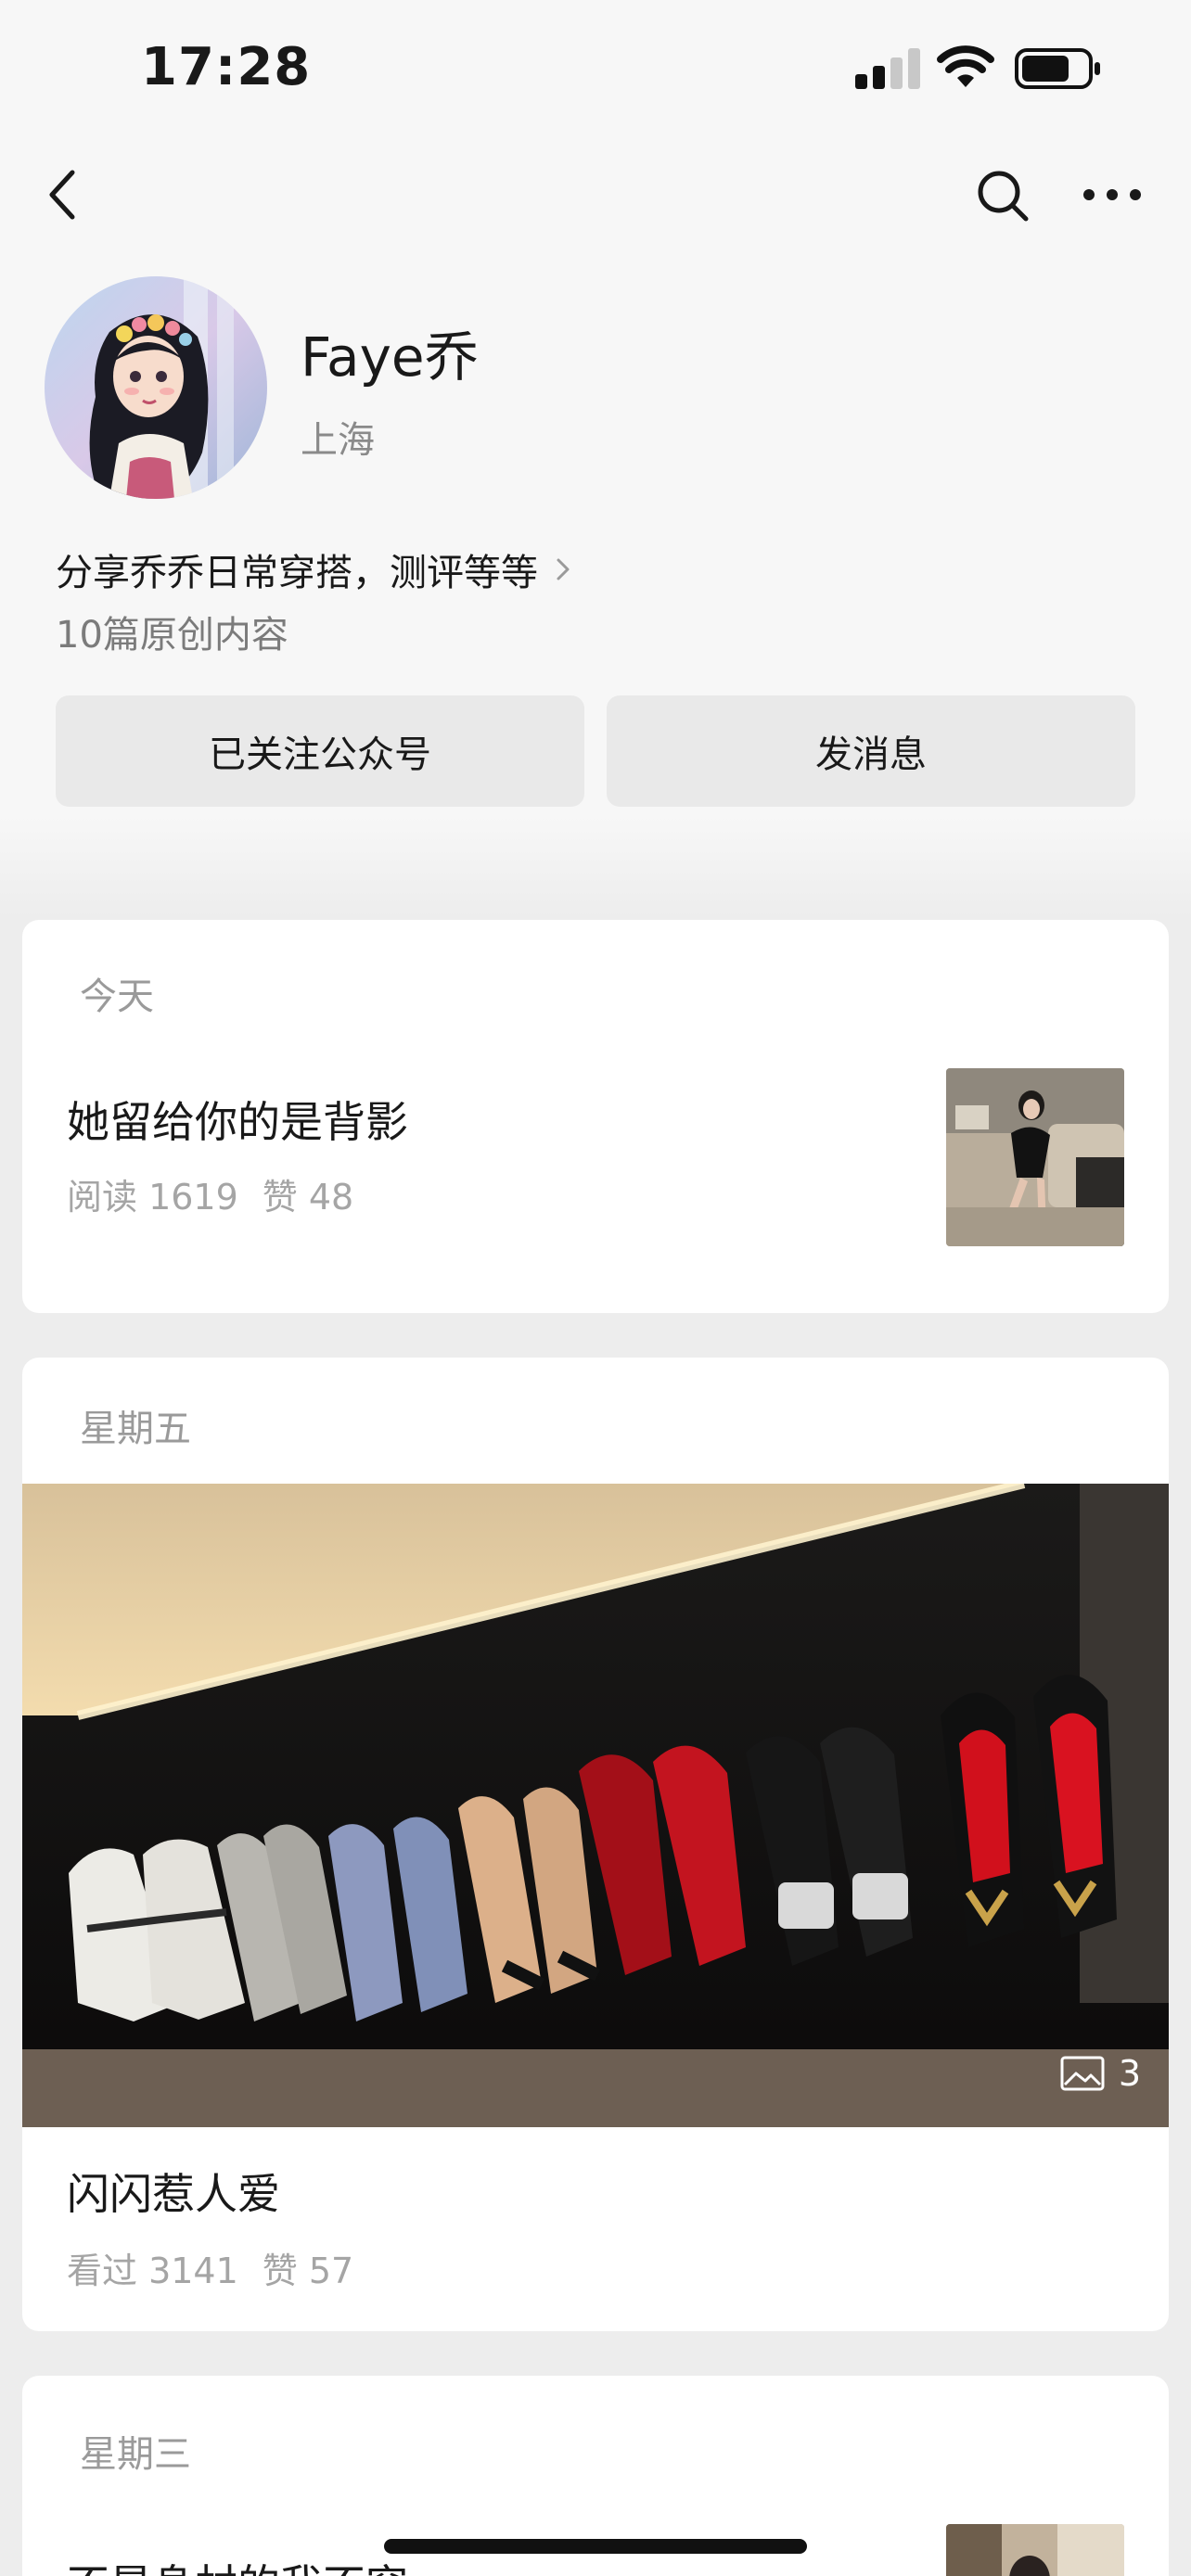 The image size is (1191, 2576). What do you see at coordinates (1003, 196) in the screenshot?
I see `search-icon` at bounding box center [1003, 196].